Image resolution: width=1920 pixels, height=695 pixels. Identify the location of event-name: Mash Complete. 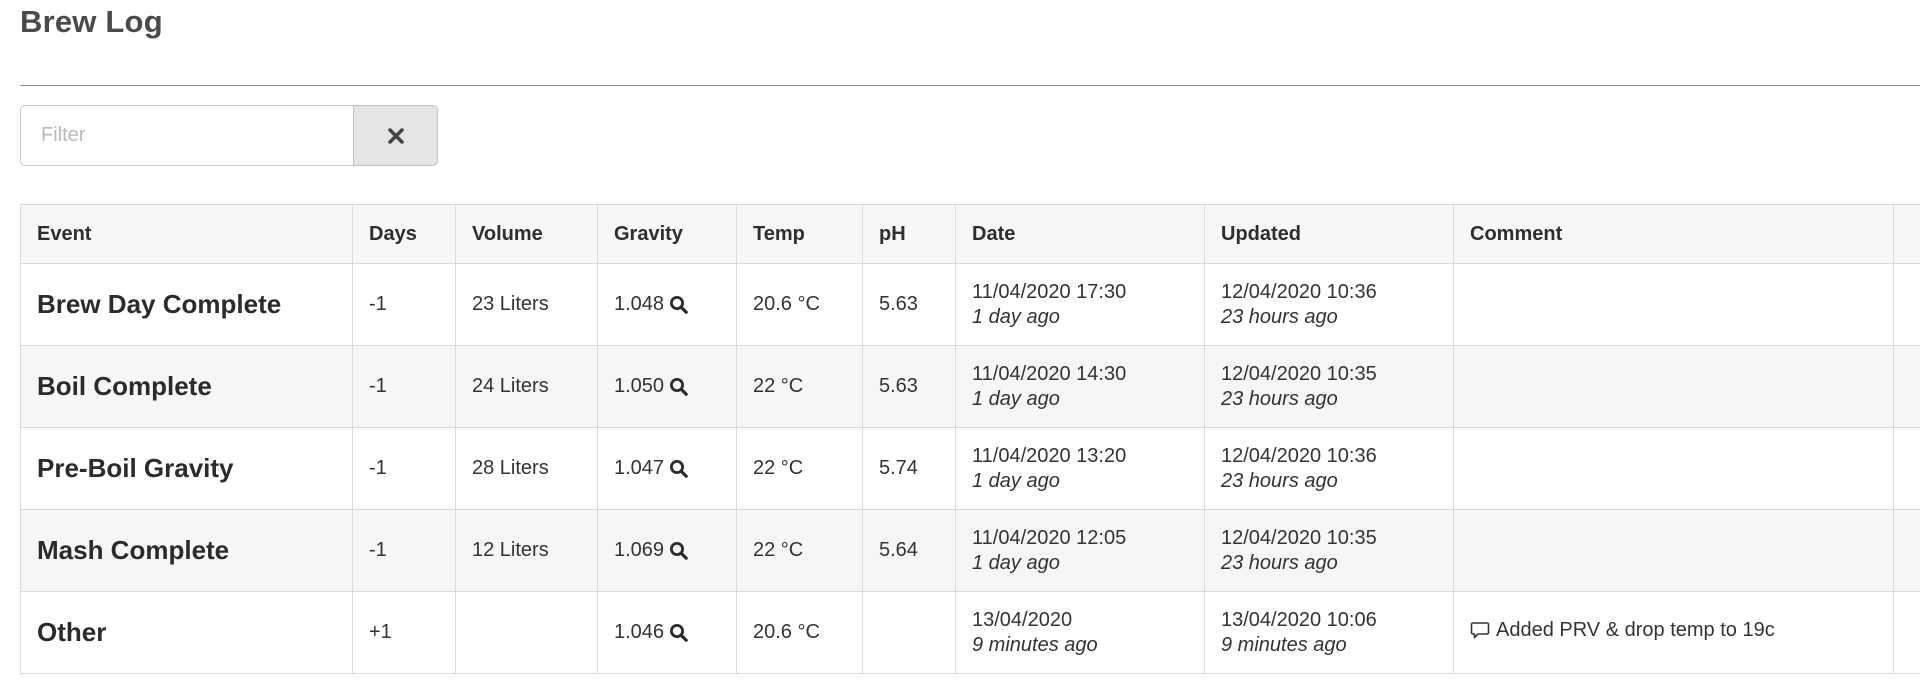
(133, 550).